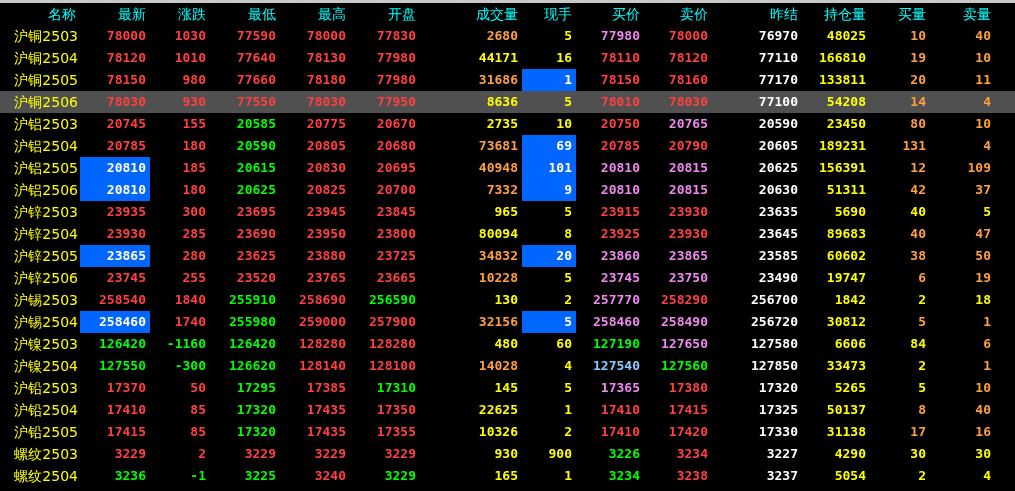  What do you see at coordinates (190, 321) in the screenshot?
I see `cell-value: 1740` at bounding box center [190, 321].